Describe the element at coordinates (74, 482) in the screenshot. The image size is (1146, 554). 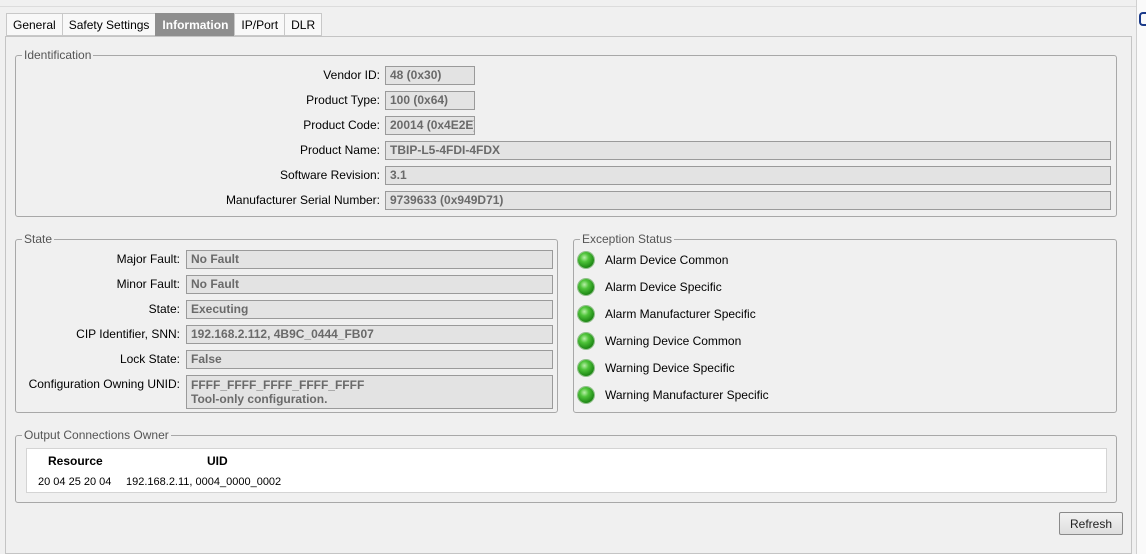
I see `cell-resource: 20 04 25 20 04` at that location.